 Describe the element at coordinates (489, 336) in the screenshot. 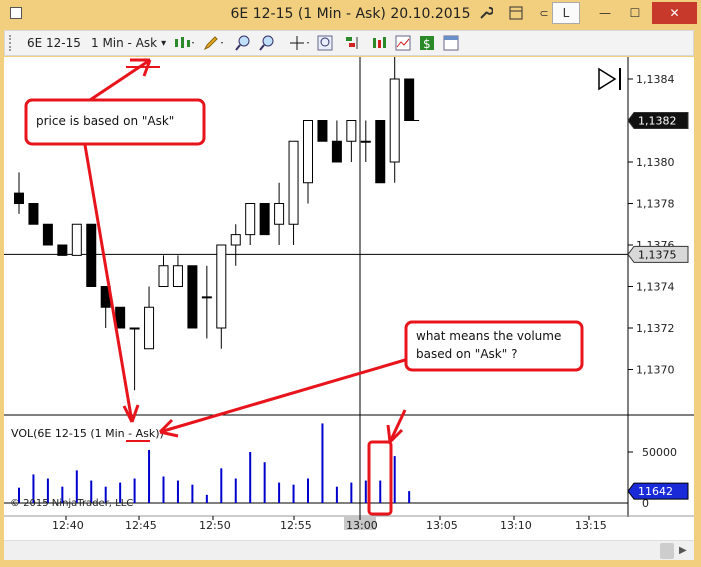

I see `note-volume-question-line1: what means the volume` at that location.